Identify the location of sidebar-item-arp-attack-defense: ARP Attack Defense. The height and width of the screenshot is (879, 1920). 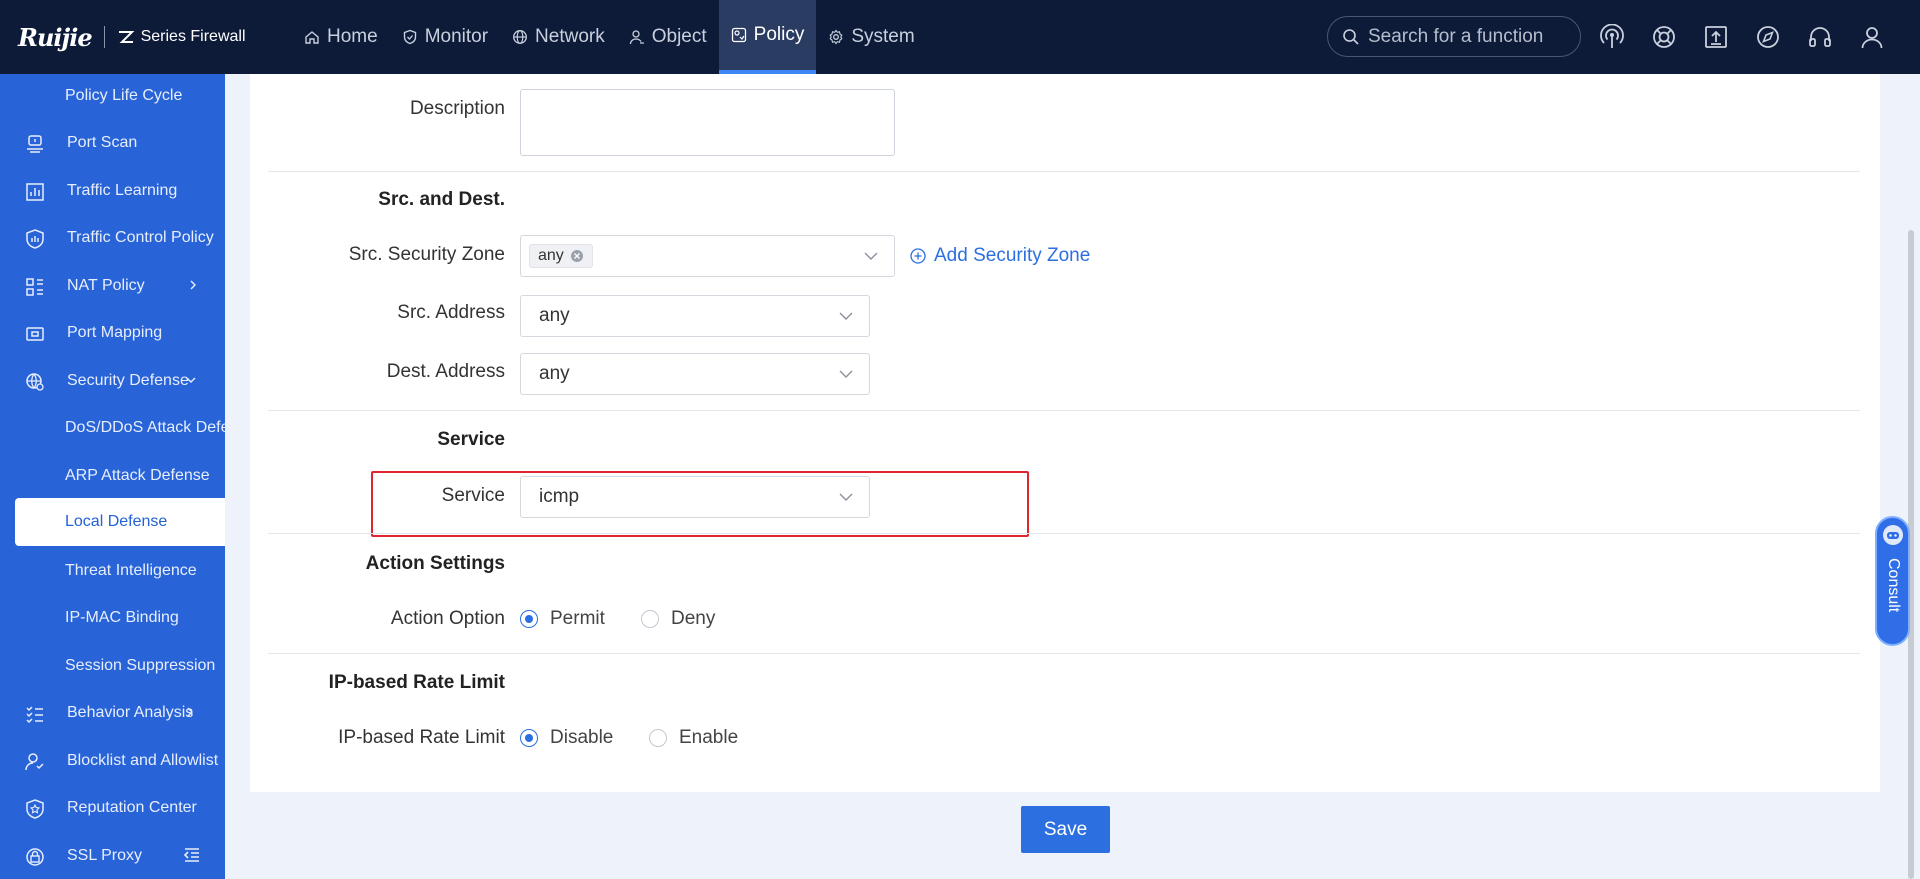
(112, 476).